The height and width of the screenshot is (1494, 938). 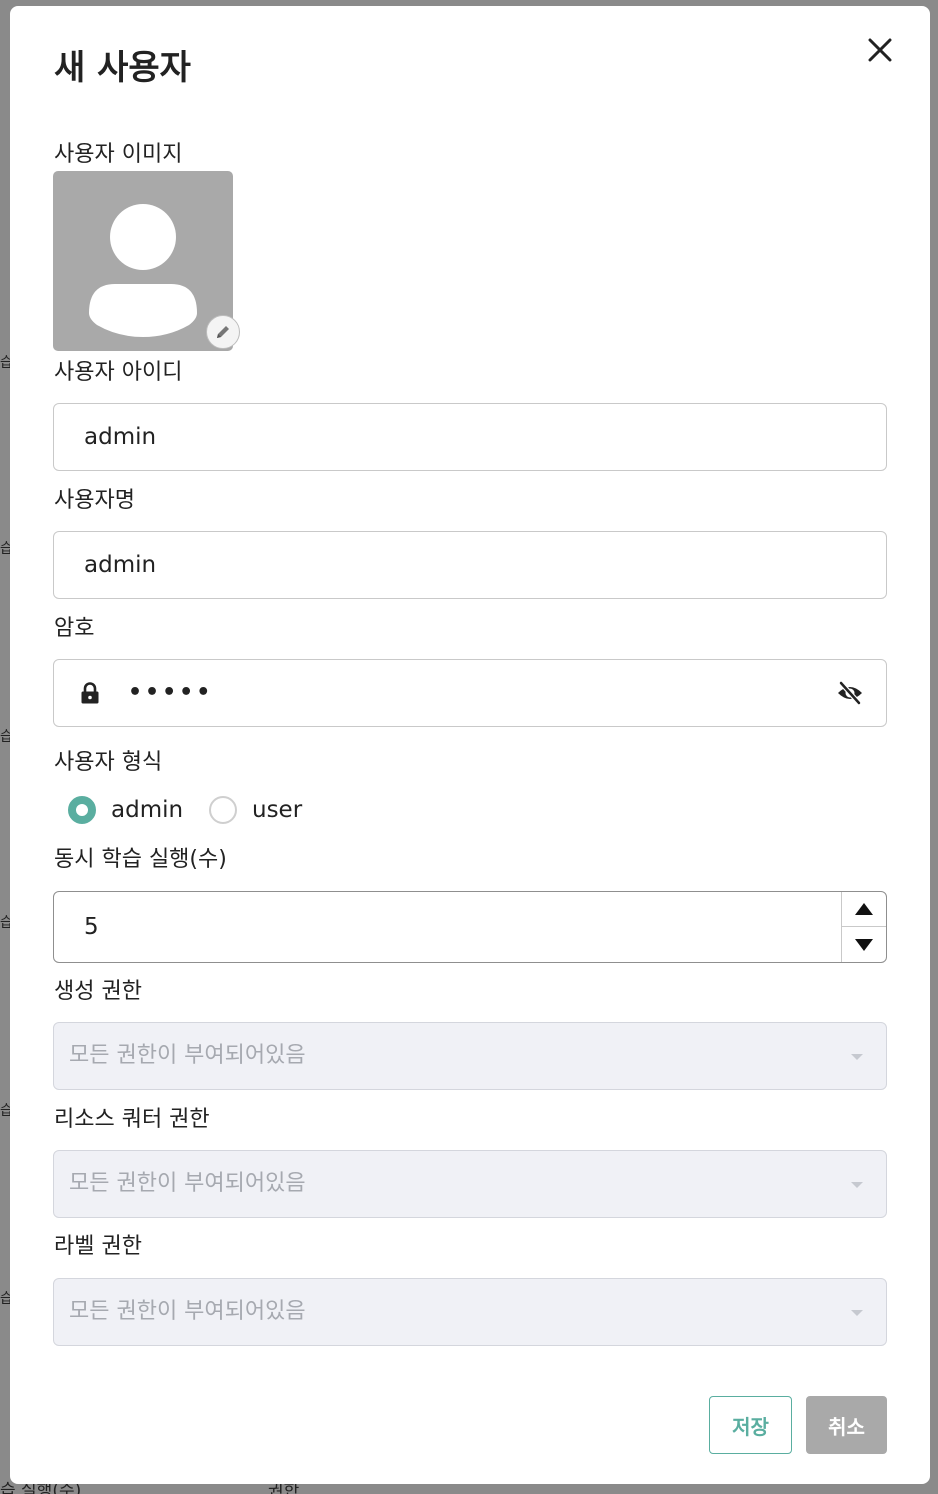 I want to click on lock-icon, so click(x=90, y=693).